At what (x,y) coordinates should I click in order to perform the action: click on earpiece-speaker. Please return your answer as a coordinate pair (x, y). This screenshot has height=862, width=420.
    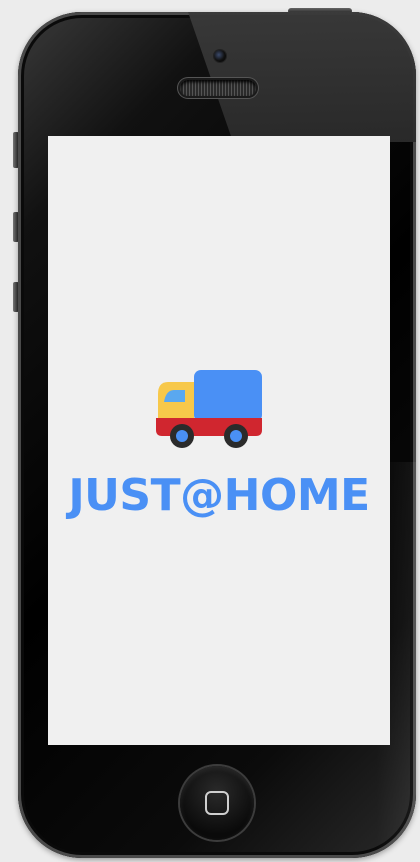
    Looking at the image, I should click on (218, 88).